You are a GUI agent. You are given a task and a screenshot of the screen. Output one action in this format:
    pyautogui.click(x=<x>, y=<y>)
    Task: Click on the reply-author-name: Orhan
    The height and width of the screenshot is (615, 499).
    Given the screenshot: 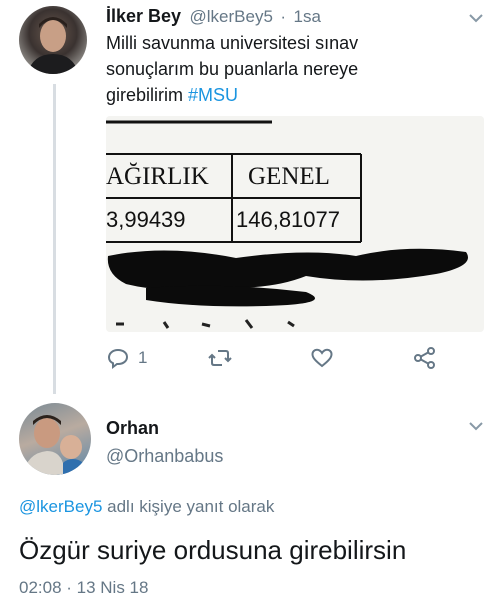 What is the action you would take?
    pyautogui.click(x=132, y=428)
    